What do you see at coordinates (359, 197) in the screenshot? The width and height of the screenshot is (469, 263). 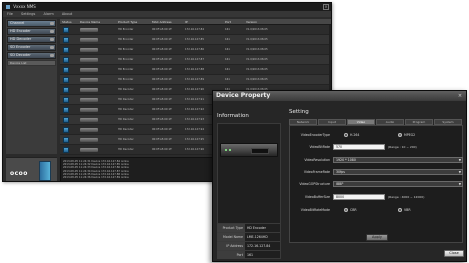 I see `buffer-input: 8000` at bounding box center [359, 197].